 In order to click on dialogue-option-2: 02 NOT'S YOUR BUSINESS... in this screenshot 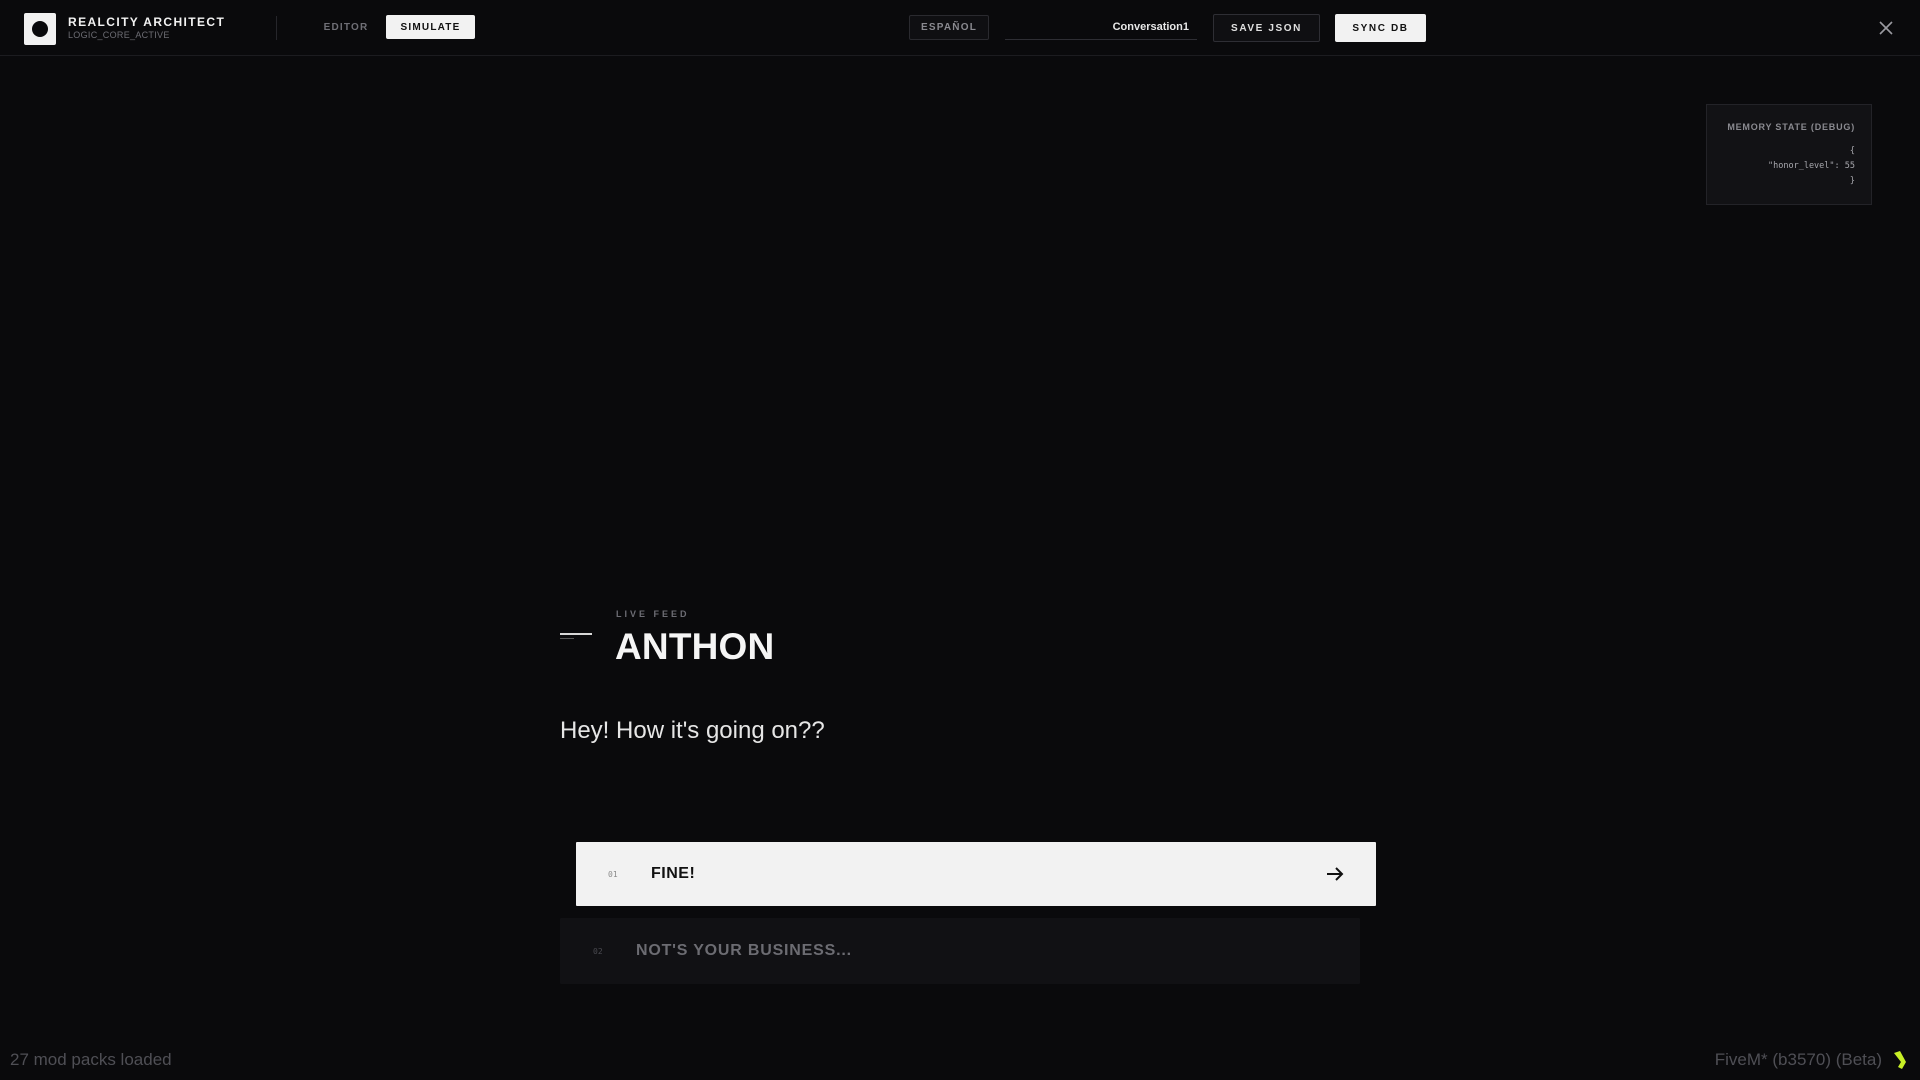, I will do `click(960, 951)`.